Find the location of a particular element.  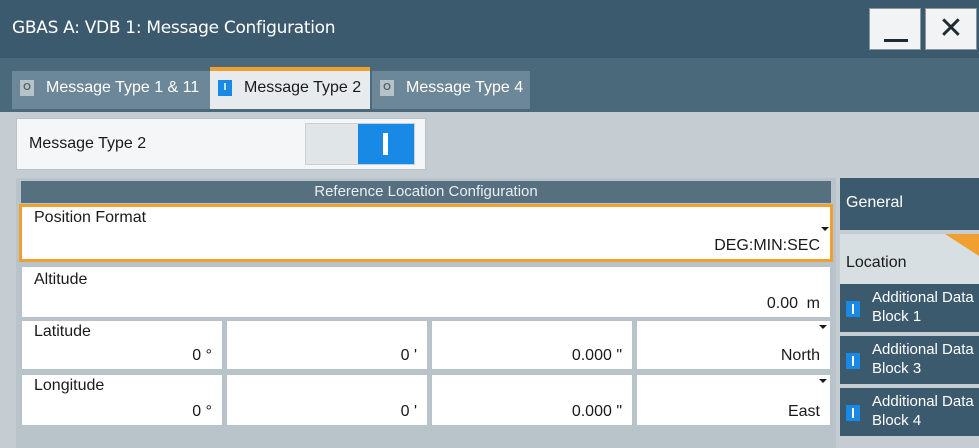

latitude-seconds-field: 0.000 " is located at coordinates (532, 345).